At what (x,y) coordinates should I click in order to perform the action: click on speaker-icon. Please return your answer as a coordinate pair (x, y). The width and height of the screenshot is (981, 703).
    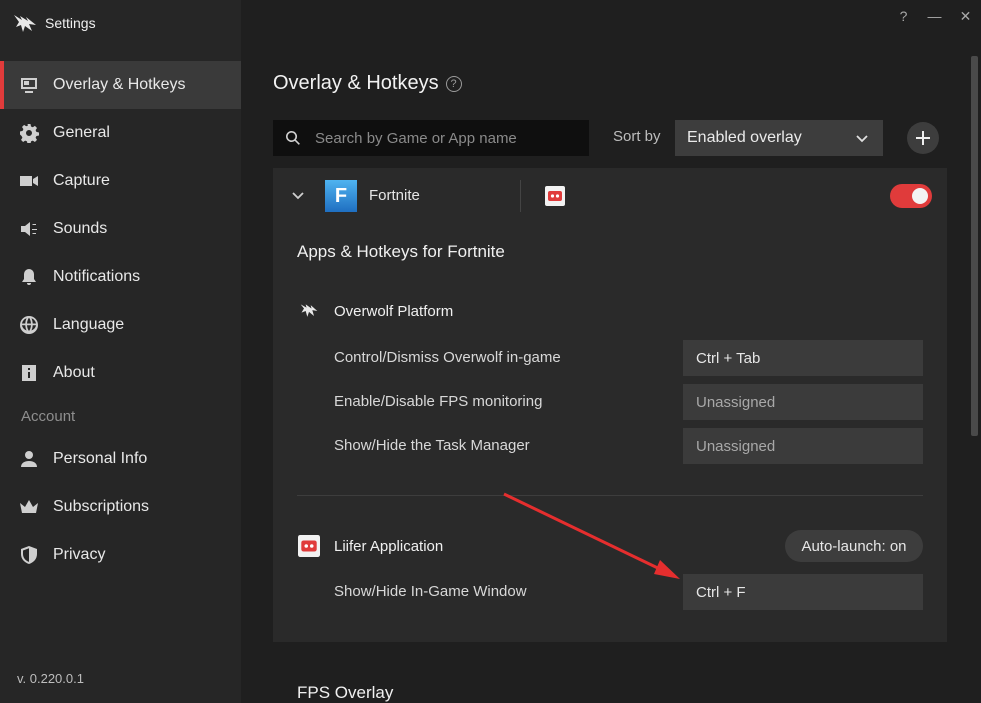
    Looking at the image, I should click on (29, 229).